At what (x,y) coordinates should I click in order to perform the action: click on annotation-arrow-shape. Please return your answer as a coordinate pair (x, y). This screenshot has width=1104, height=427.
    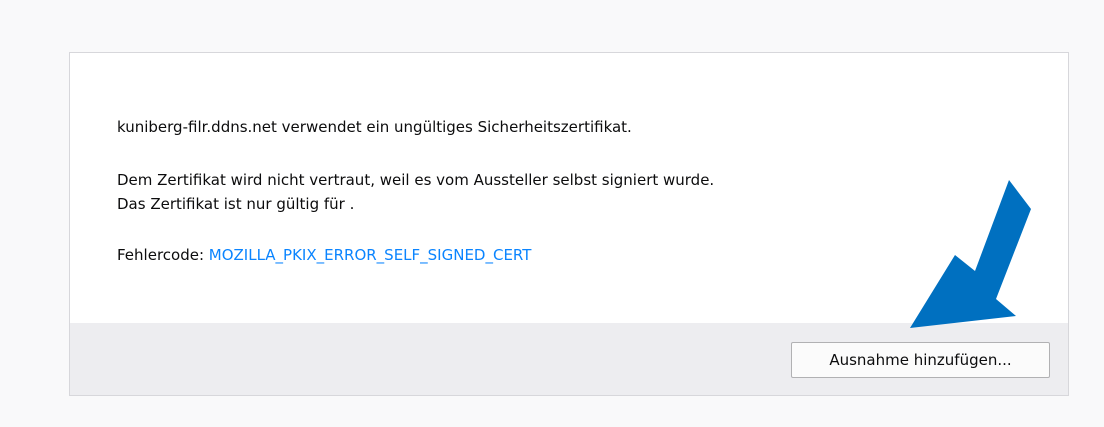
    Looking at the image, I should click on (970, 254).